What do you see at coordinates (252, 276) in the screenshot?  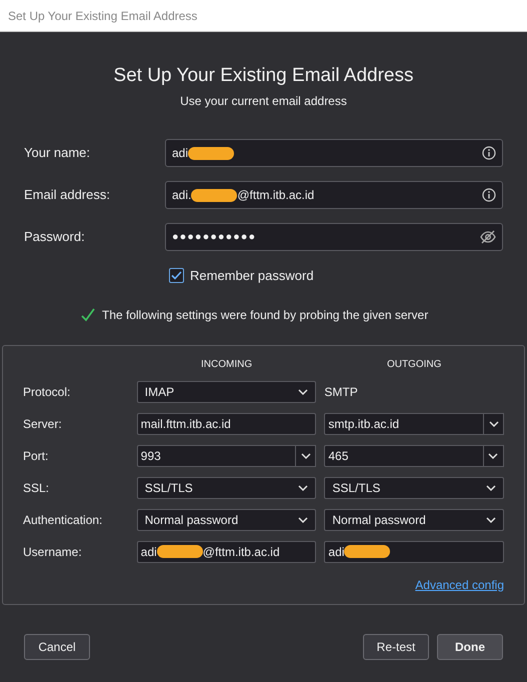 I see `remember-label: Remember password` at bounding box center [252, 276].